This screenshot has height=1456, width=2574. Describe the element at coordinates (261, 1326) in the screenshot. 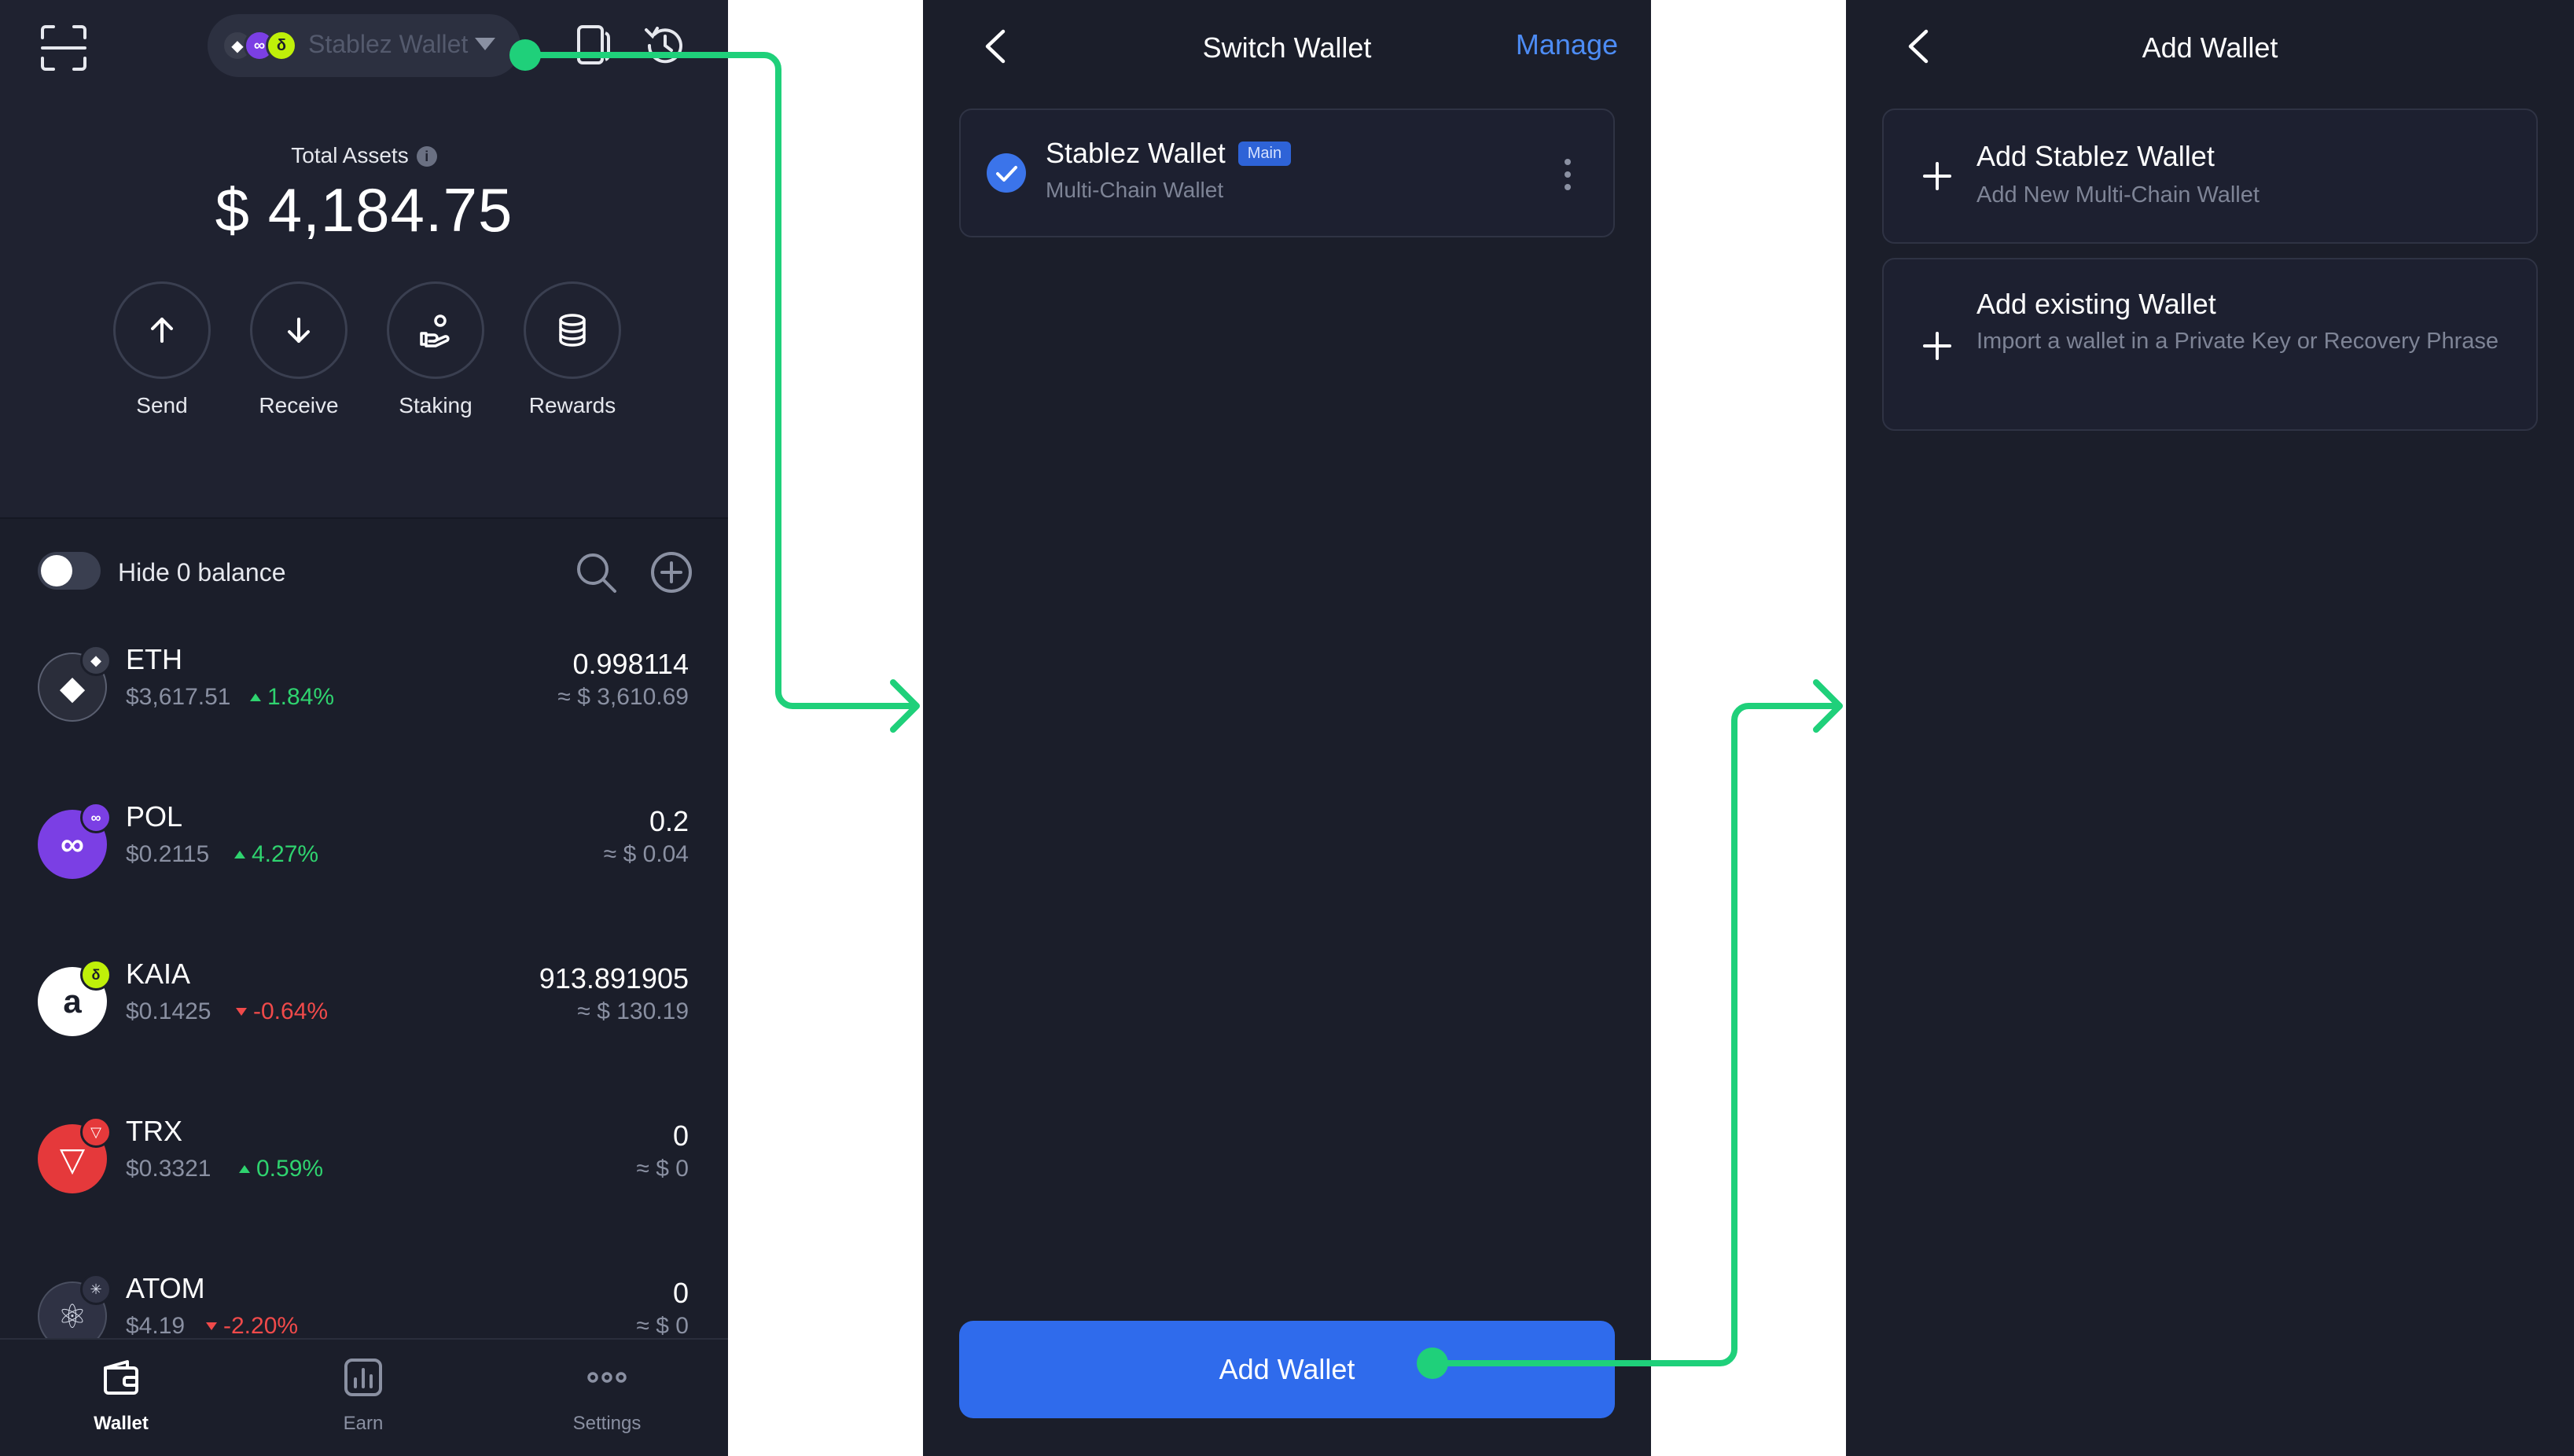

I see `token-change-value: -2.20%` at that location.